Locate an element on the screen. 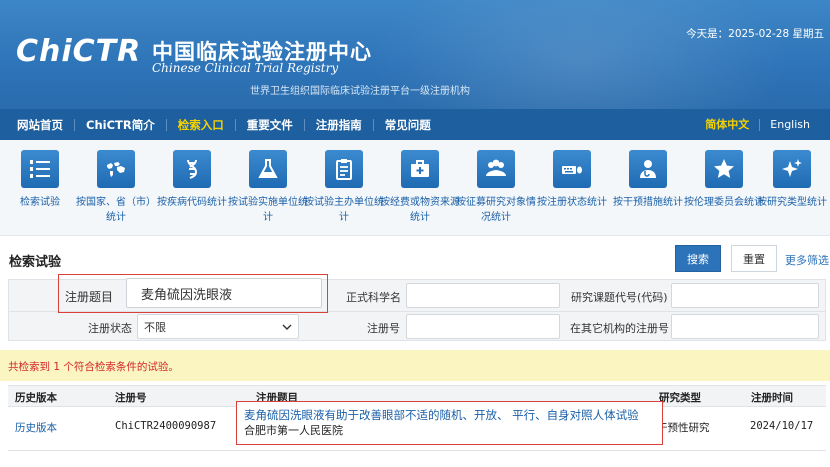 The height and width of the screenshot is (467, 830). language-switch: 简体中文 English is located at coordinates (757, 124).